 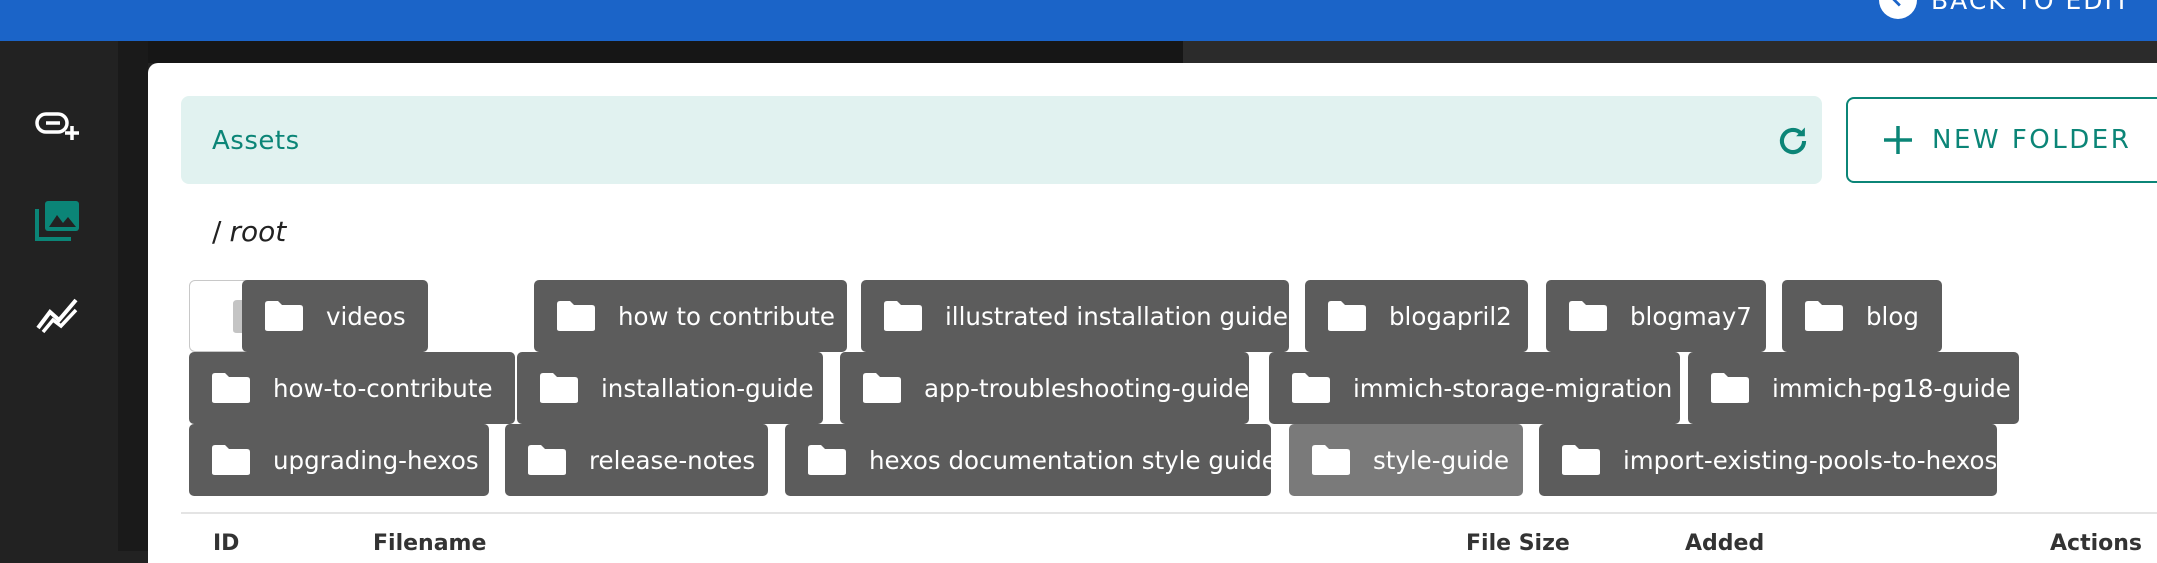 What do you see at coordinates (1001, 140) in the screenshot?
I see `assets-header-bar: Assets` at bounding box center [1001, 140].